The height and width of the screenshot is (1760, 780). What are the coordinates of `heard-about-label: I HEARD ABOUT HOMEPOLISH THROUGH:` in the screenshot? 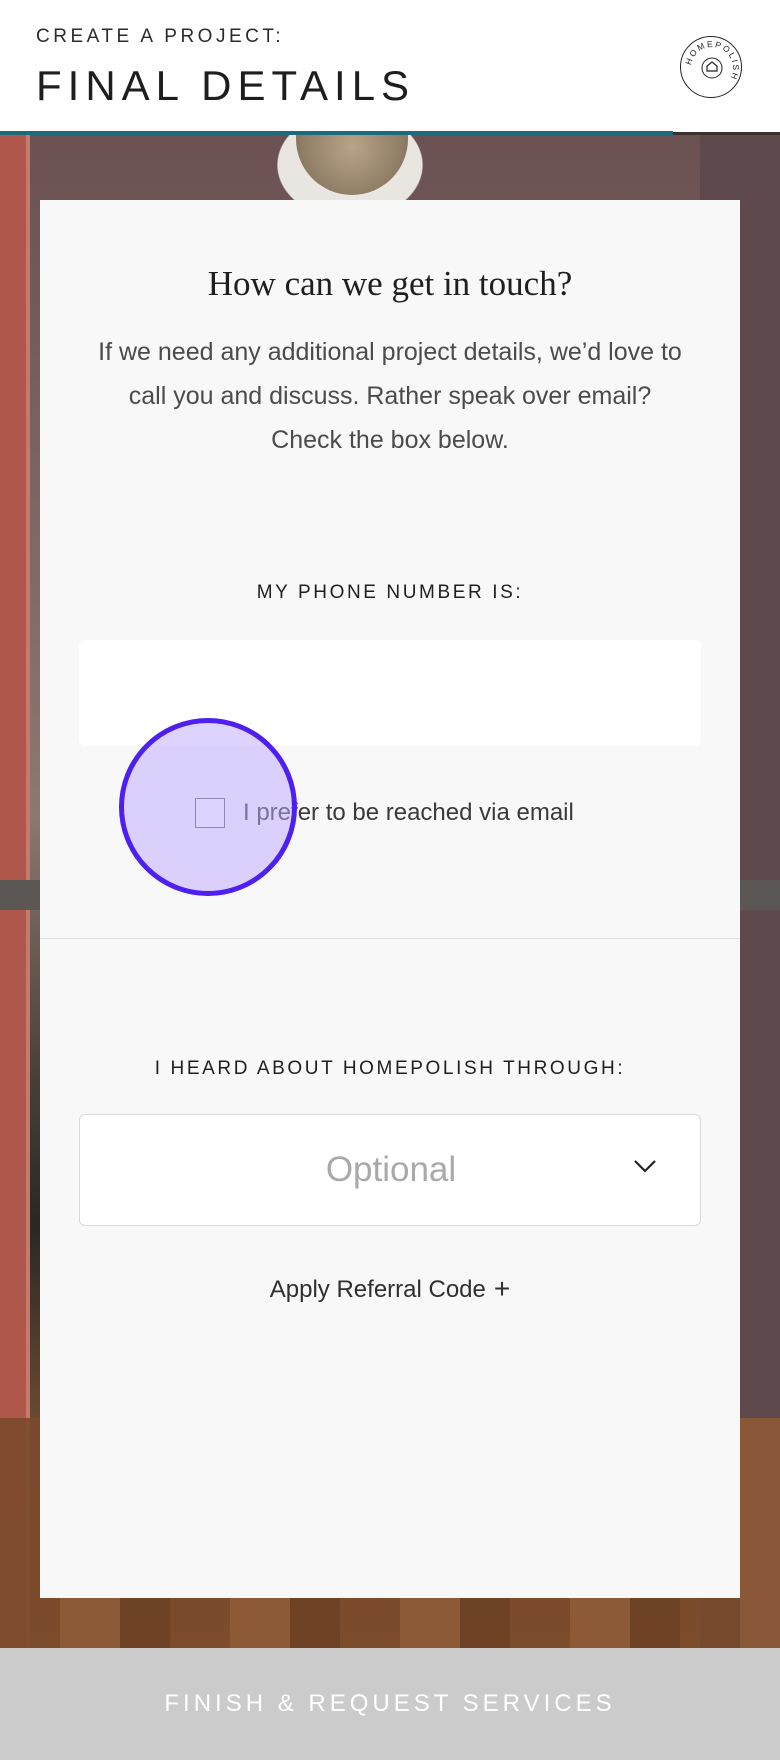 It's located at (390, 1068).